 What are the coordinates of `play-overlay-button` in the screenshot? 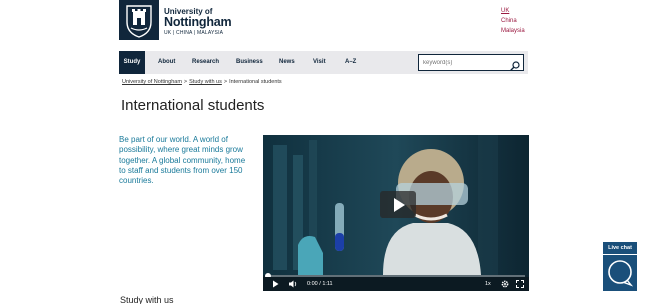 It's located at (398, 204).